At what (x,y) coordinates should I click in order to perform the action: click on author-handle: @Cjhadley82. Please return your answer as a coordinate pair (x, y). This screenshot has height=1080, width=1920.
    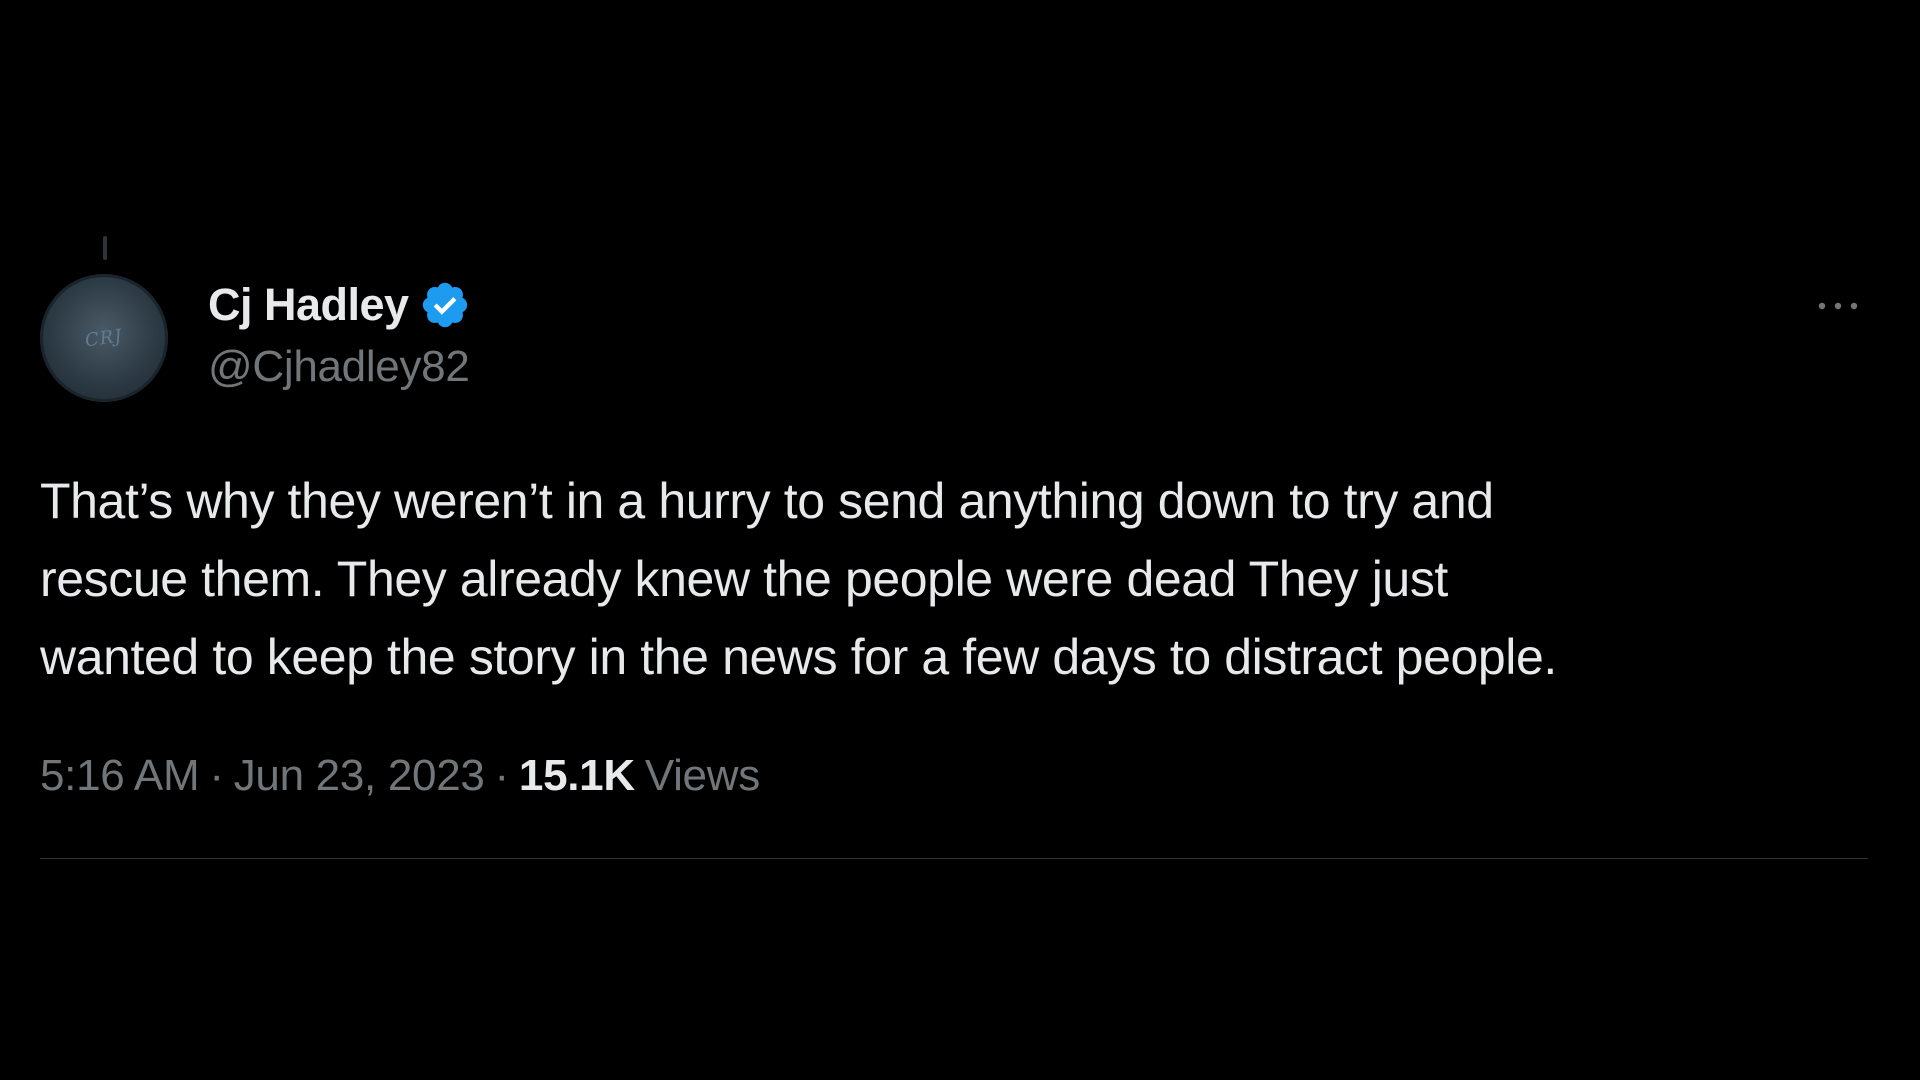
    Looking at the image, I should click on (339, 367).